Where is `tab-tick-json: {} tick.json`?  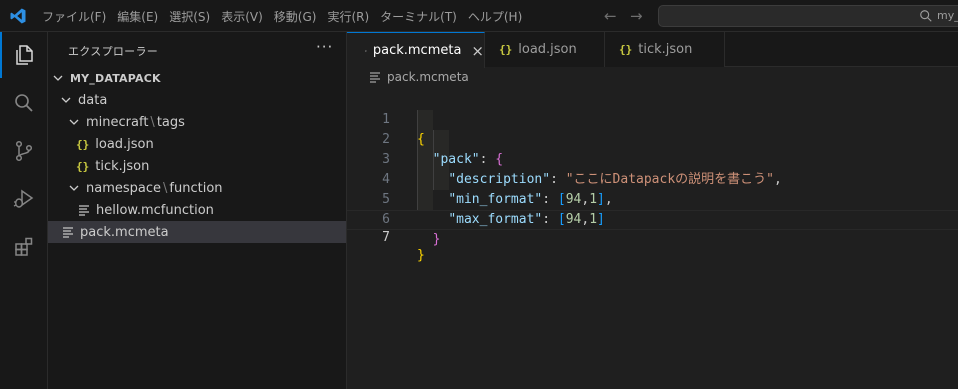 tab-tick-json: {} tick.json is located at coordinates (665, 49).